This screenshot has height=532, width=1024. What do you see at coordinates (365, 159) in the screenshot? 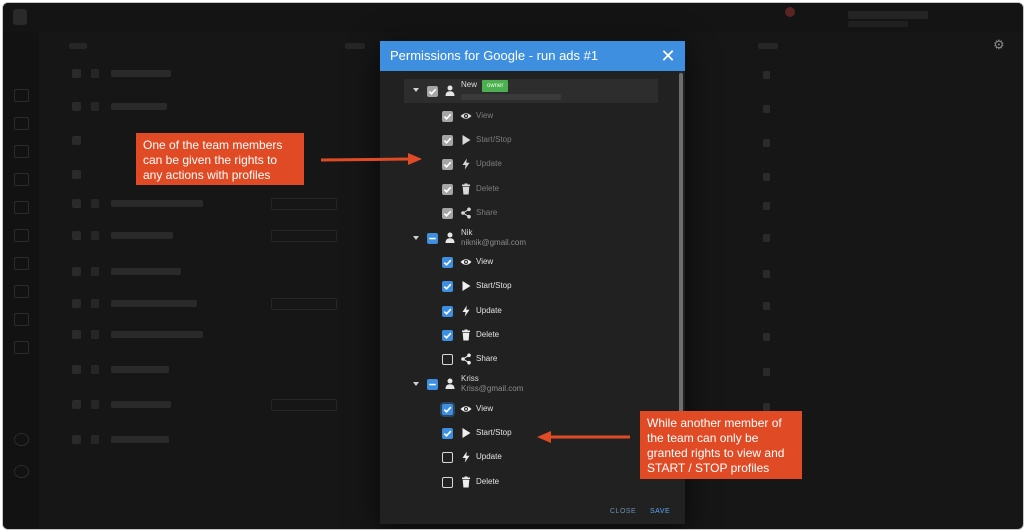
I see `annotation-arrow-line` at bounding box center [365, 159].